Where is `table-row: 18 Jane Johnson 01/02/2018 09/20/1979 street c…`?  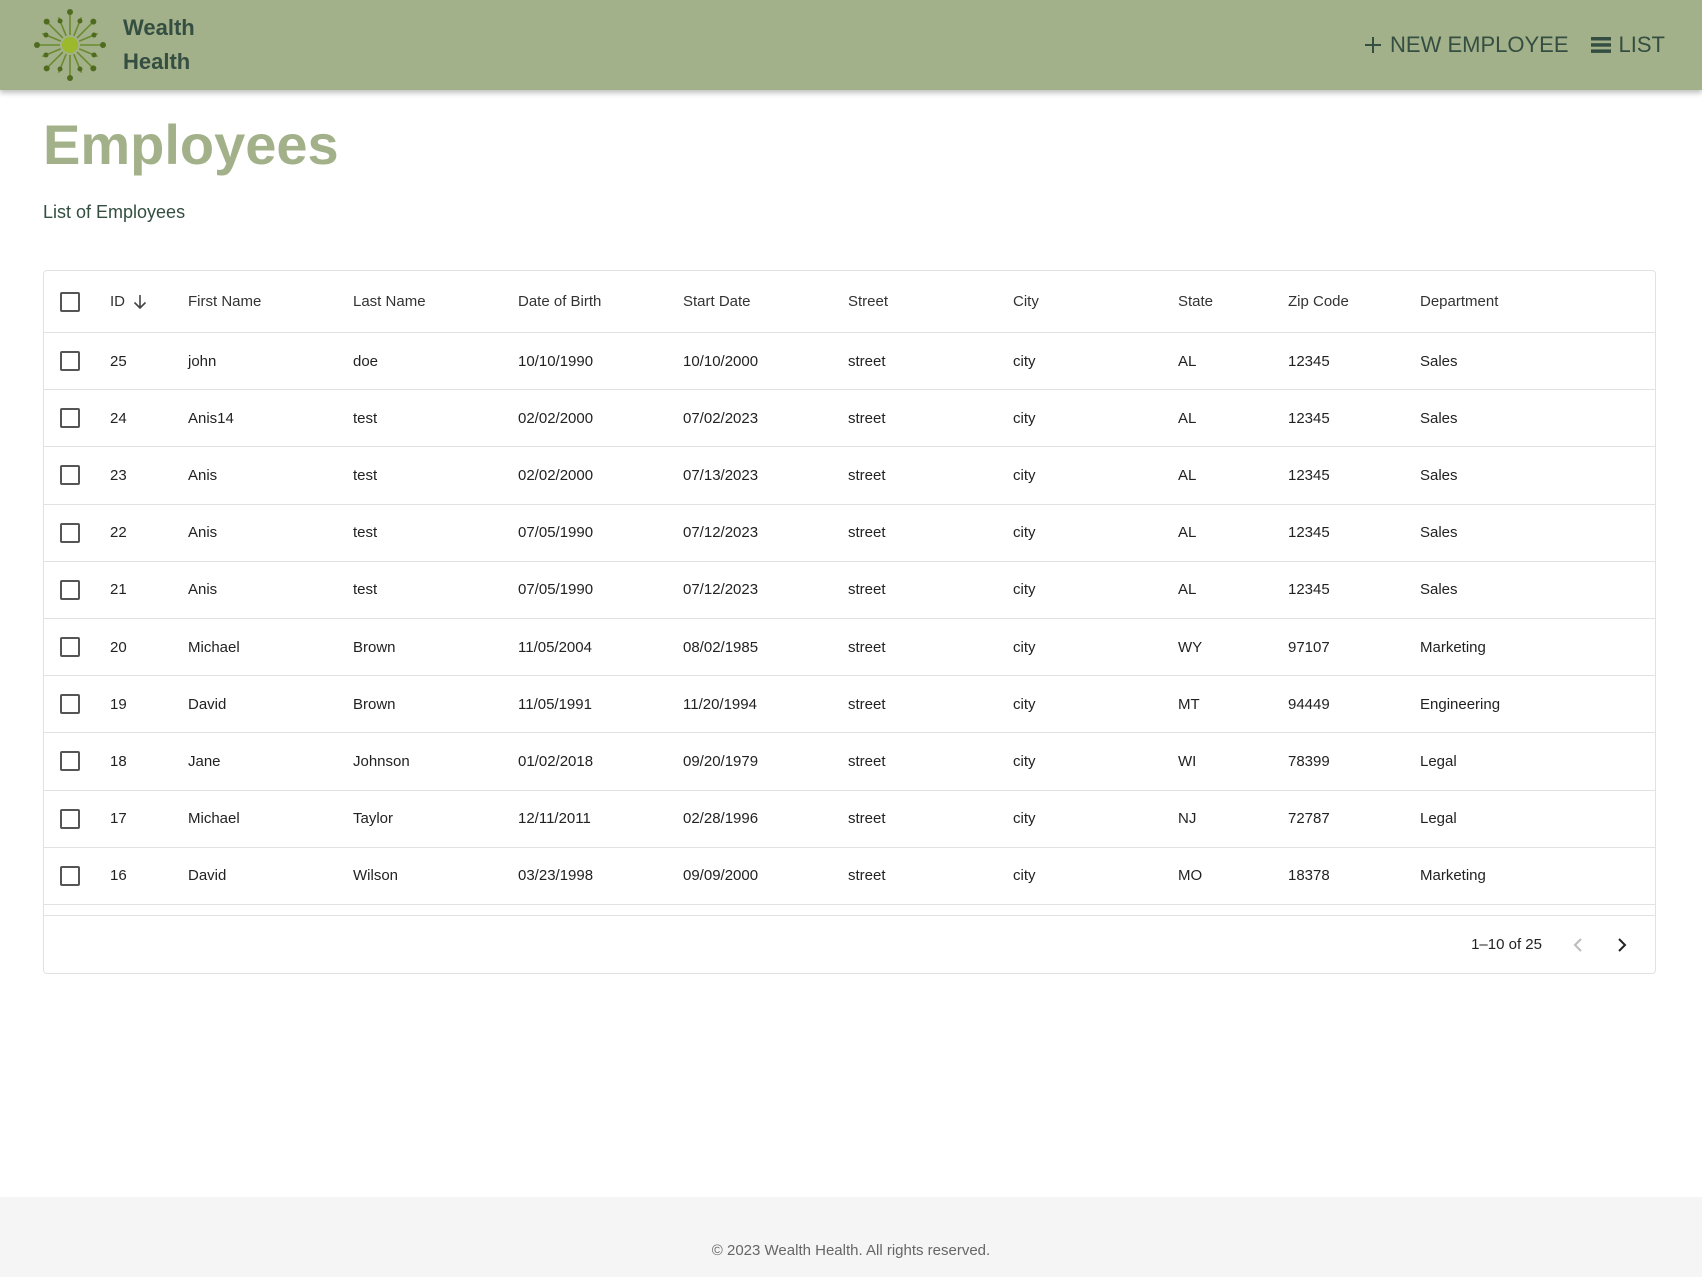 table-row: 18 Jane Johnson 01/02/2018 09/20/1979 street c… is located at coordinates (849, 762).